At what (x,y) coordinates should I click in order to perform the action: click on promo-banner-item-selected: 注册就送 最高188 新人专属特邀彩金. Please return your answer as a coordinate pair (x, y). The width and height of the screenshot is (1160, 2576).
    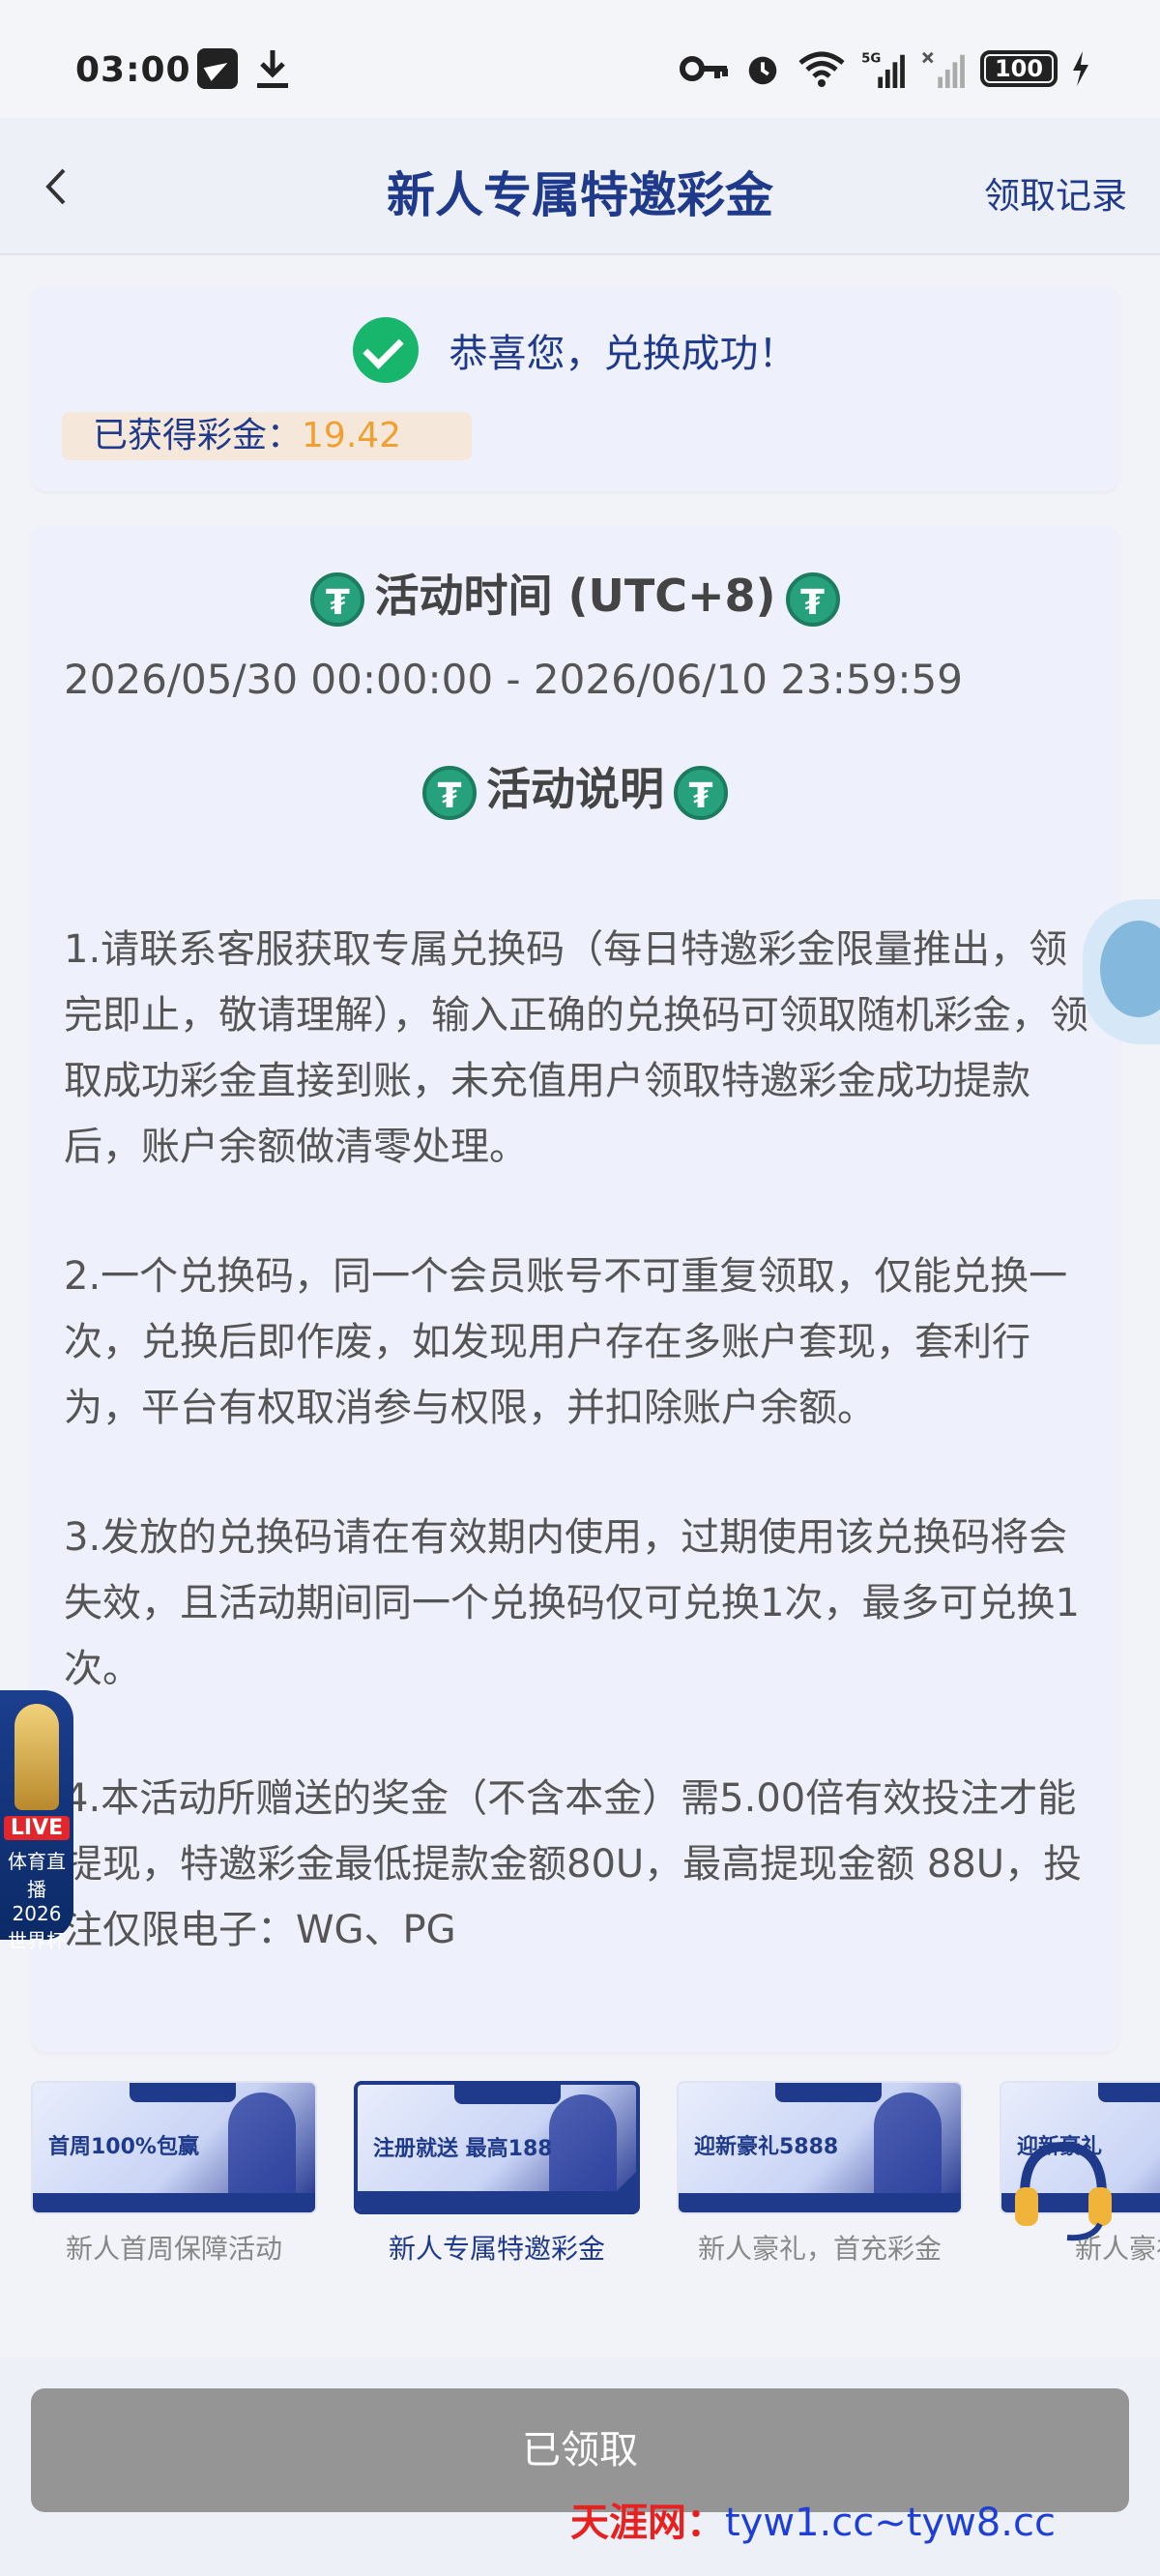
    Looking at the image, I should click on (497, 2174).